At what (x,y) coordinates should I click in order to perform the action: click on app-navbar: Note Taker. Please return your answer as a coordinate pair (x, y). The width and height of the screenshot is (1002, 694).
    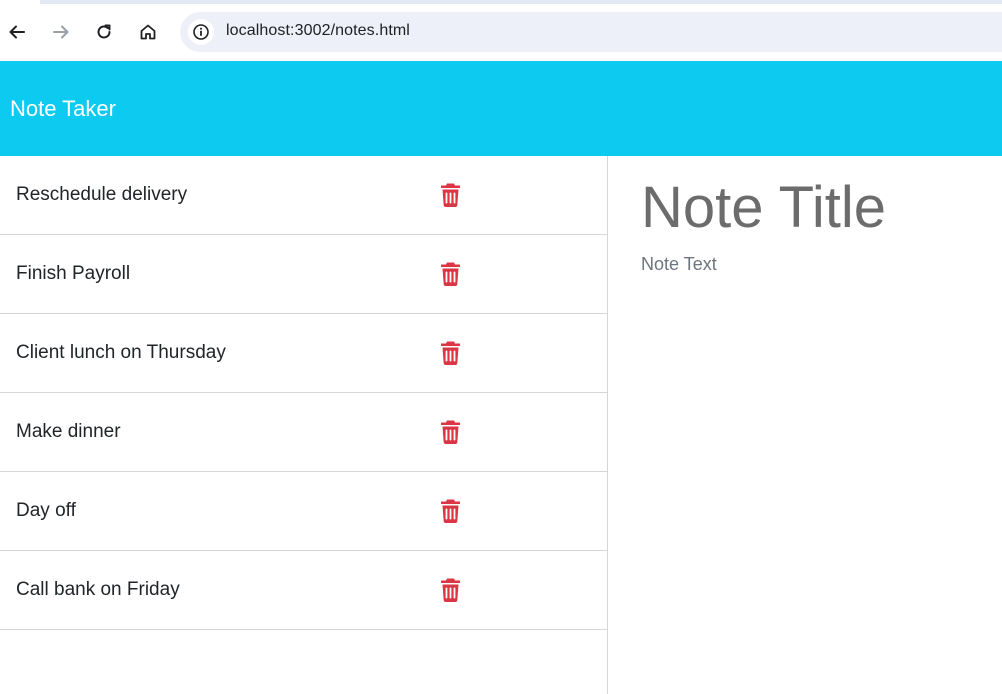
    Looking at the image, I should click on (501, 108).